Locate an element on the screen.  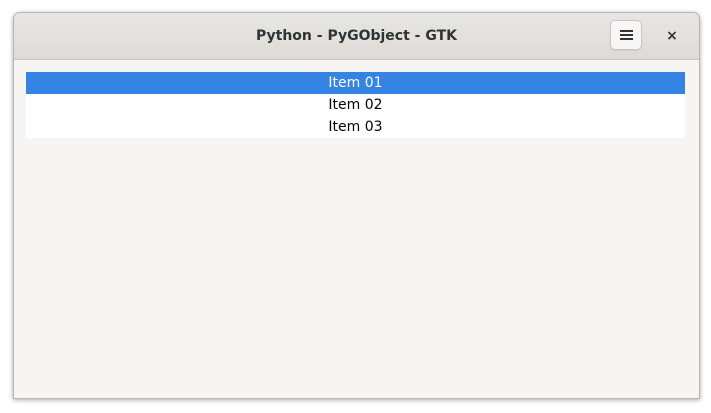
header-bar: Python - PyGObject - GTK × is located at coordinates (356, 36).